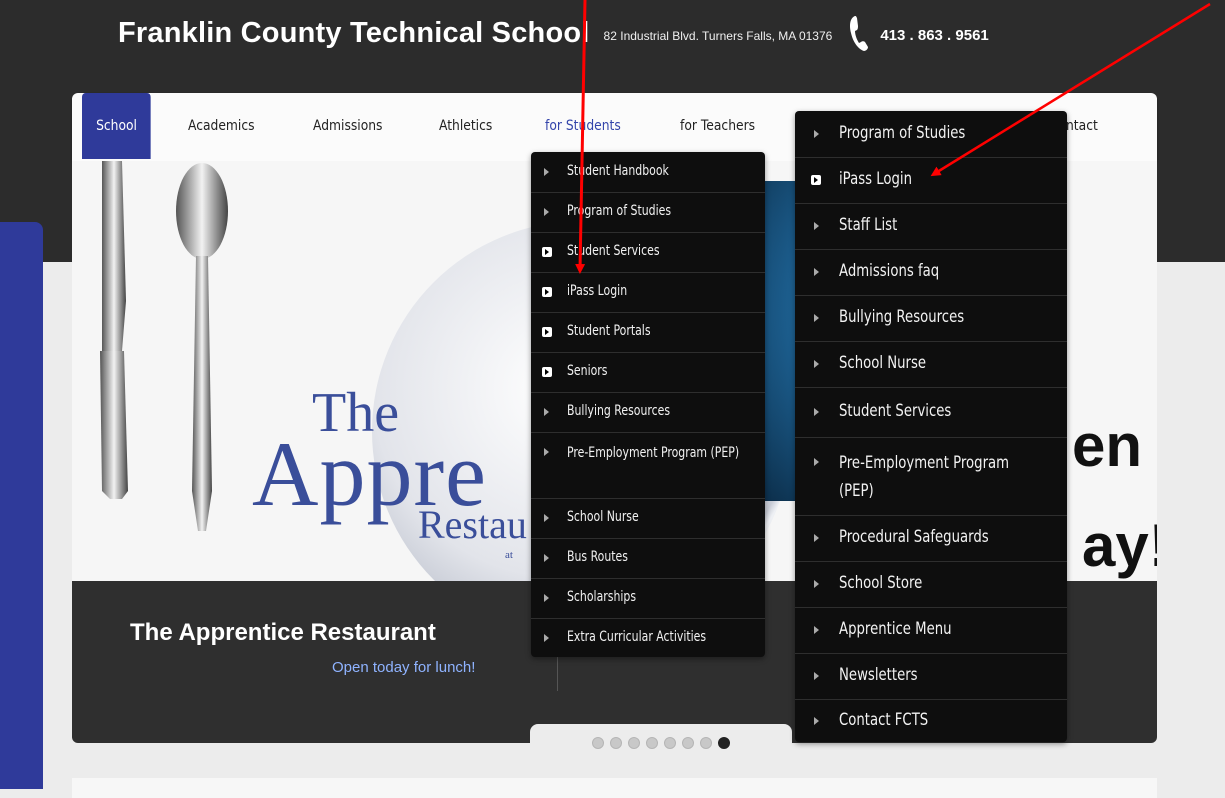 The width and height of the screenshot is (1225, 798). What do you see at coordinates (114, 330) in the screenshot?
I see `knife-image` at bounding box center [114, 330].